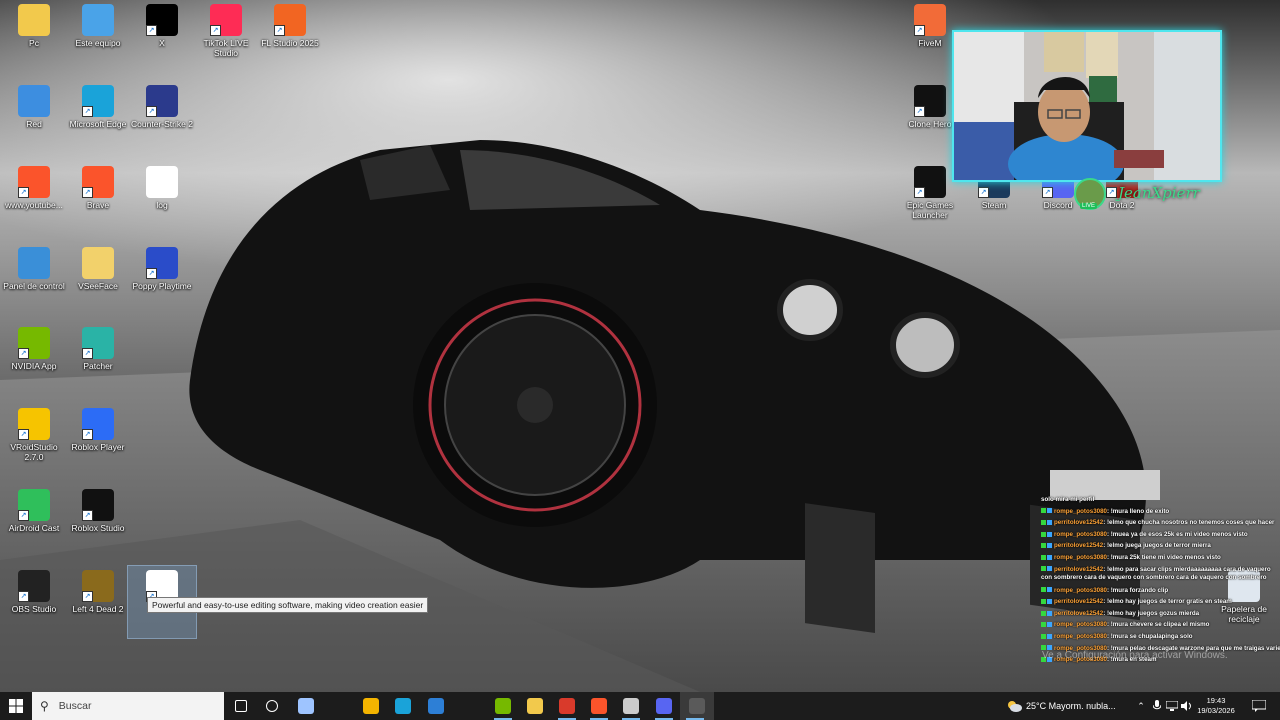 Image resolution: width=1280 pixels, height=720 pixels. Describe the element at coordinates (1216, 706) in the screenshot. I see `taskbar-clock: 19:43 19/03/2026` at that location.